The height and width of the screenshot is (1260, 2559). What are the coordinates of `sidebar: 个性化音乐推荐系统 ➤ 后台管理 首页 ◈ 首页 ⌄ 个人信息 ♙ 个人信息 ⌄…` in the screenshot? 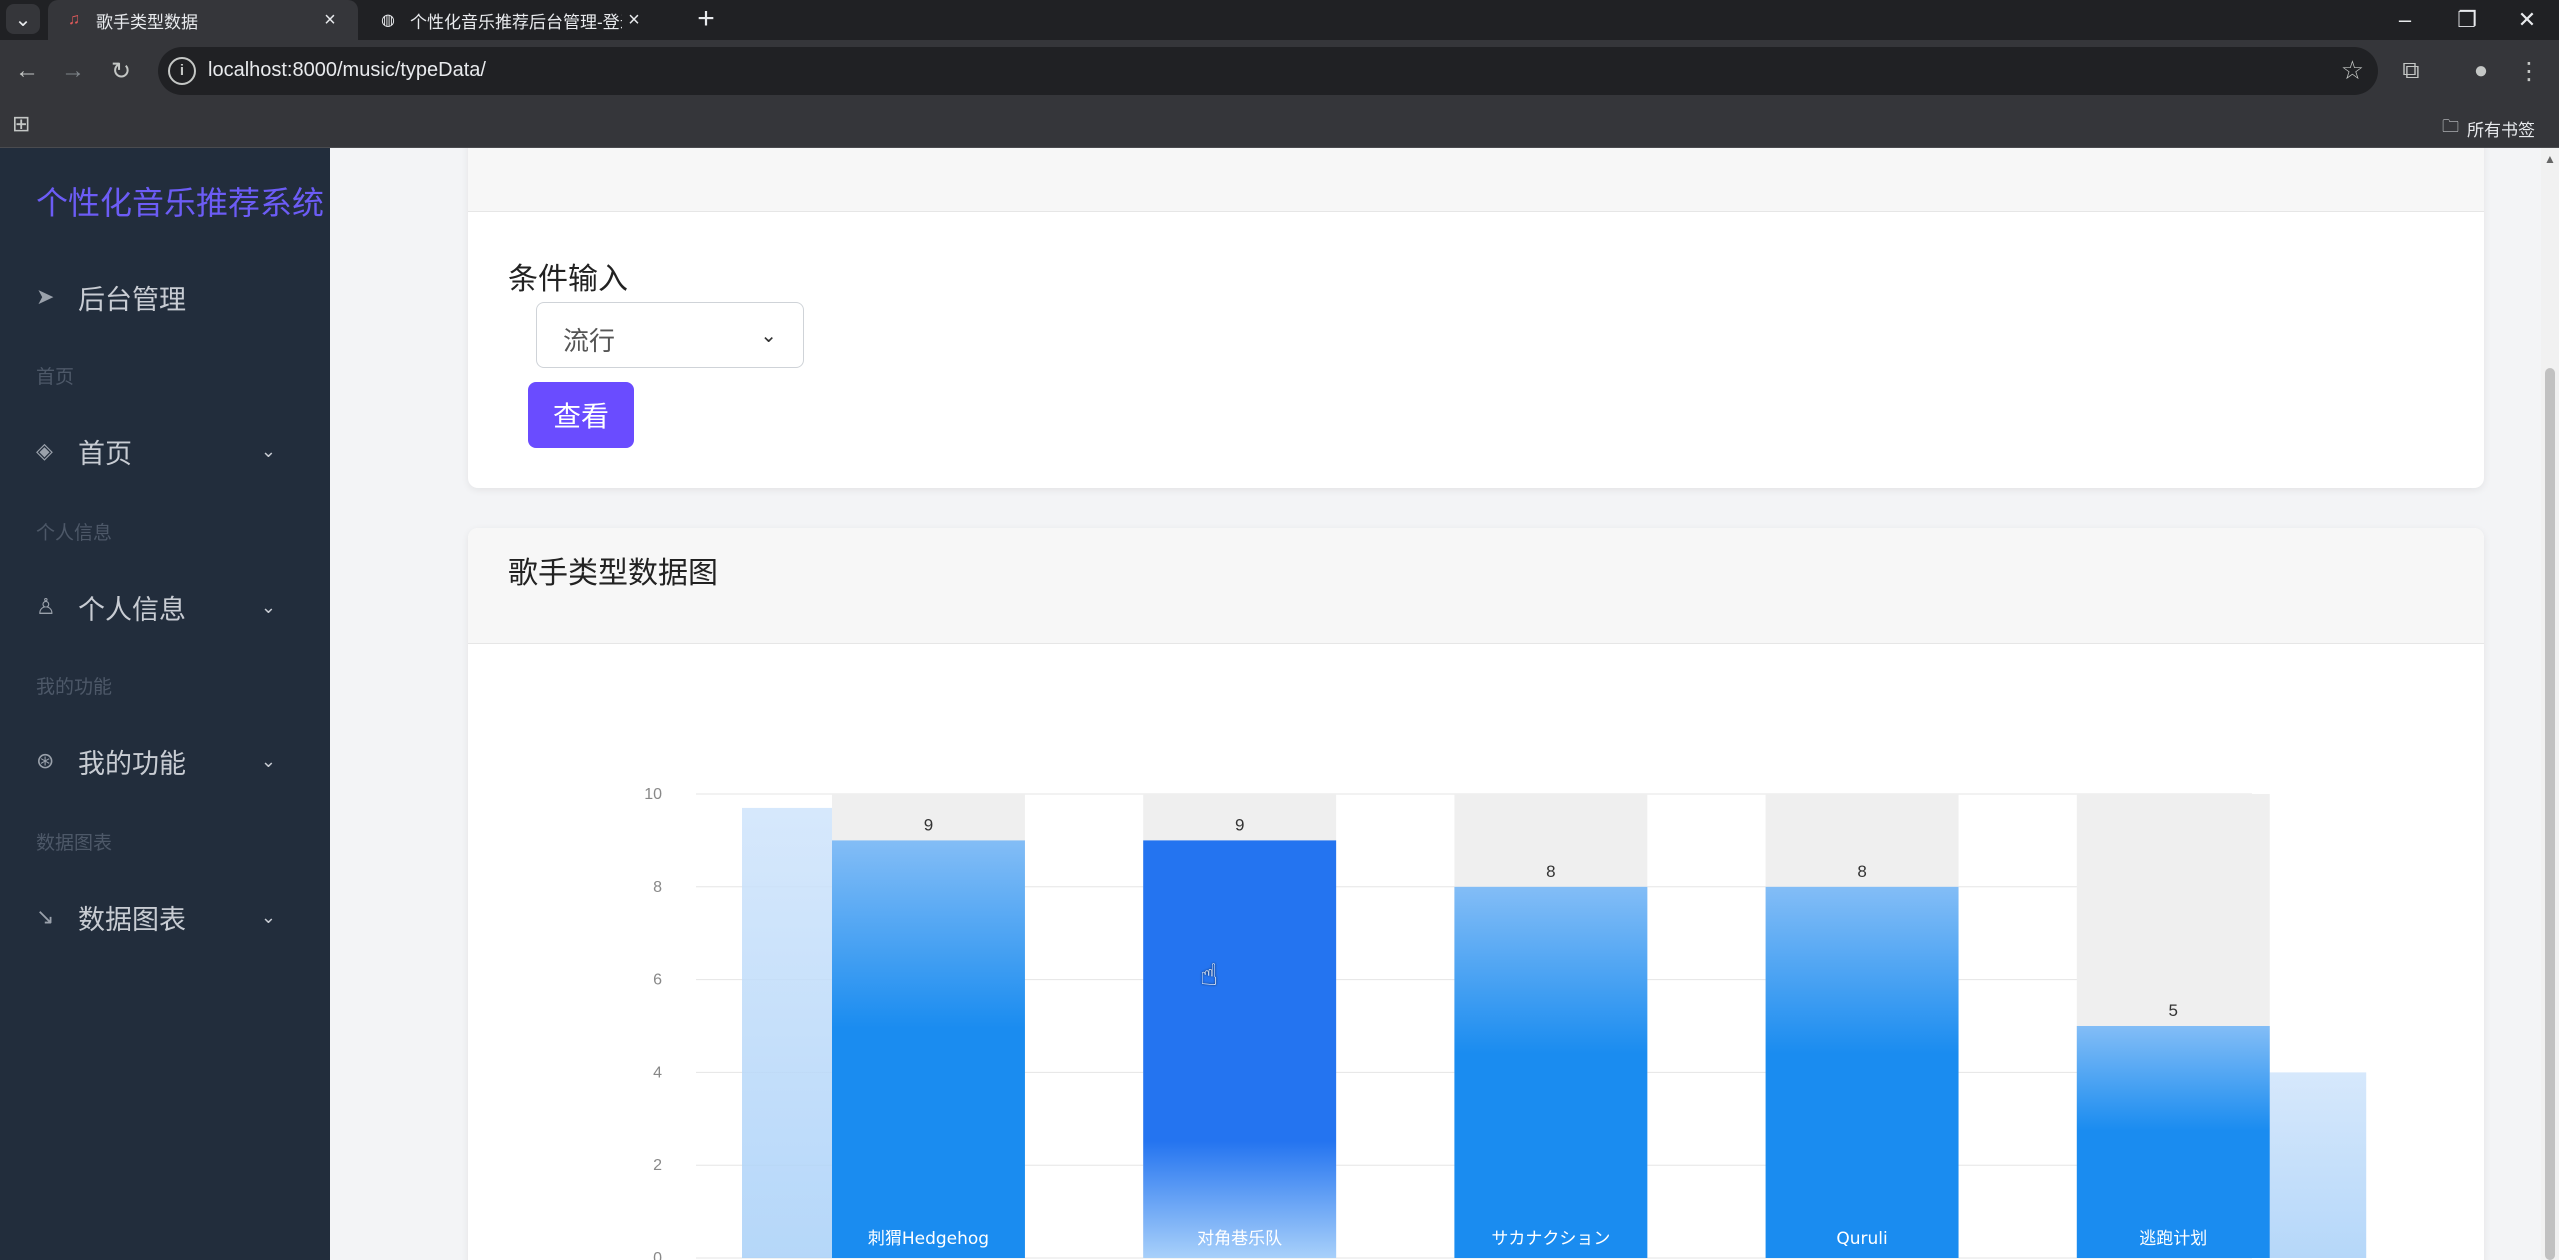 It's located at (165, 704).